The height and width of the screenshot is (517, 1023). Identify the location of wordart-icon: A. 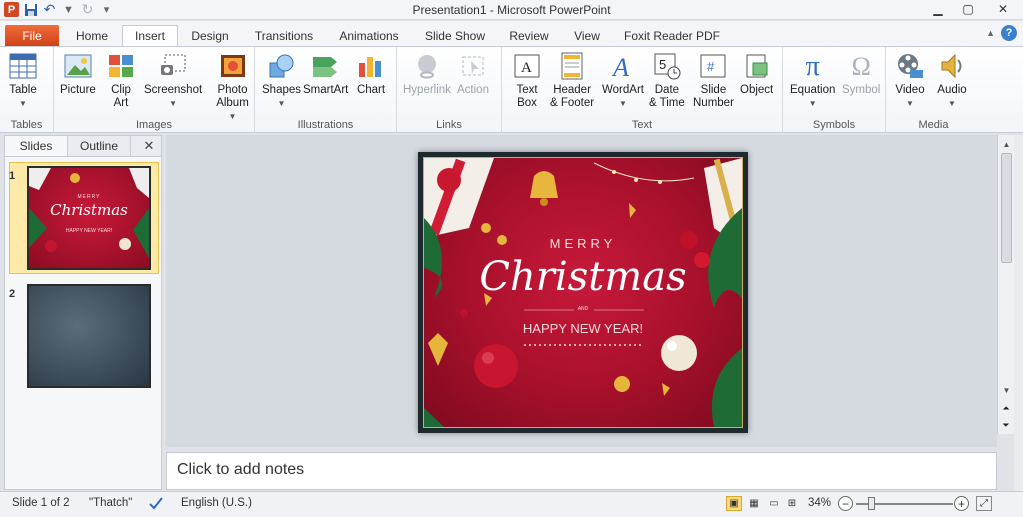
(623, 66).